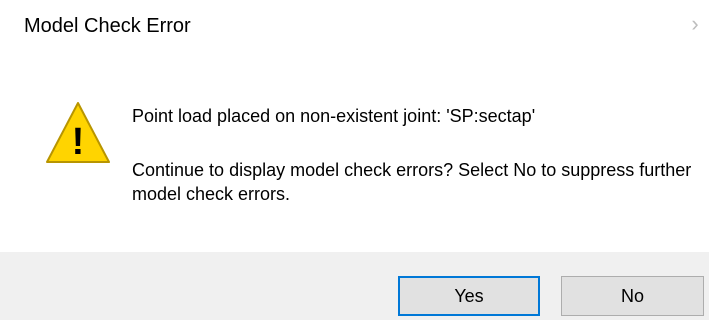 The image size is (709, 320). What do you see at coordinates (695, 23) in the screenshot?
I see `close-icon: ›` at bounding box center [695, 23].